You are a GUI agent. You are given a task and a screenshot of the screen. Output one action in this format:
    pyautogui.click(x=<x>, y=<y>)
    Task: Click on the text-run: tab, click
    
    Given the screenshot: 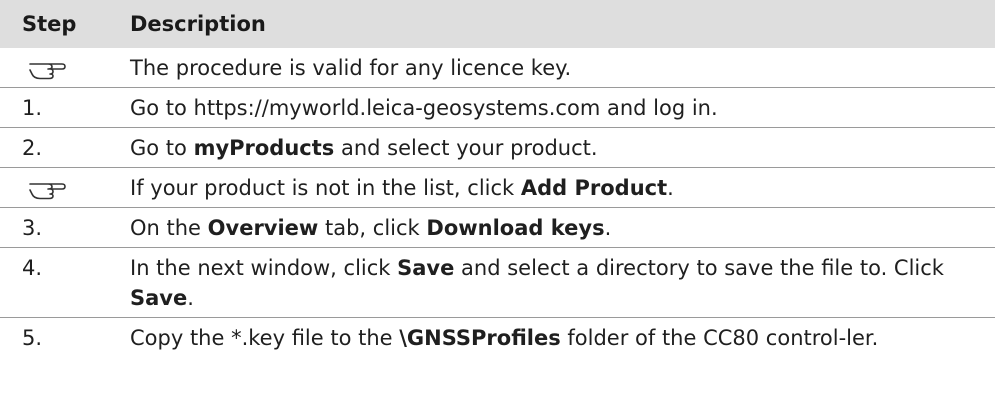 What is the action you would take?
    pyautogui.click(x=372, y=228)
    